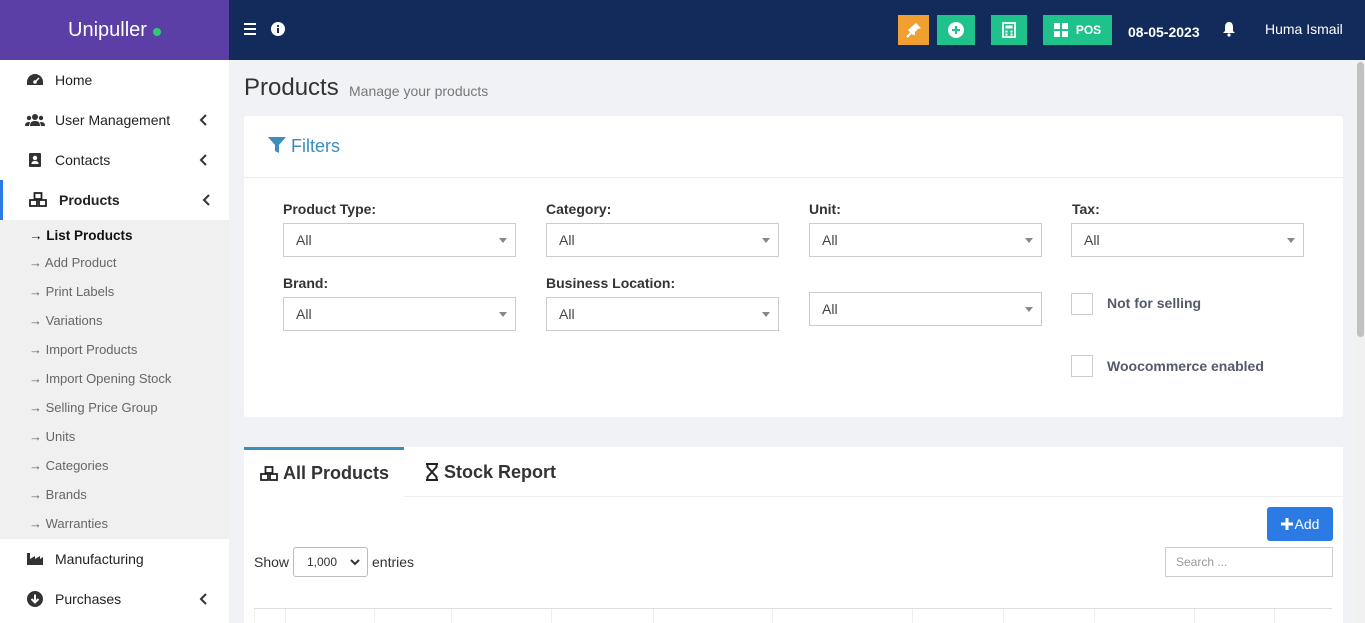  What do you see at coordinates (277, 145) in the screenshot?
I see `filter-icon` at bounding box center [277, 145].